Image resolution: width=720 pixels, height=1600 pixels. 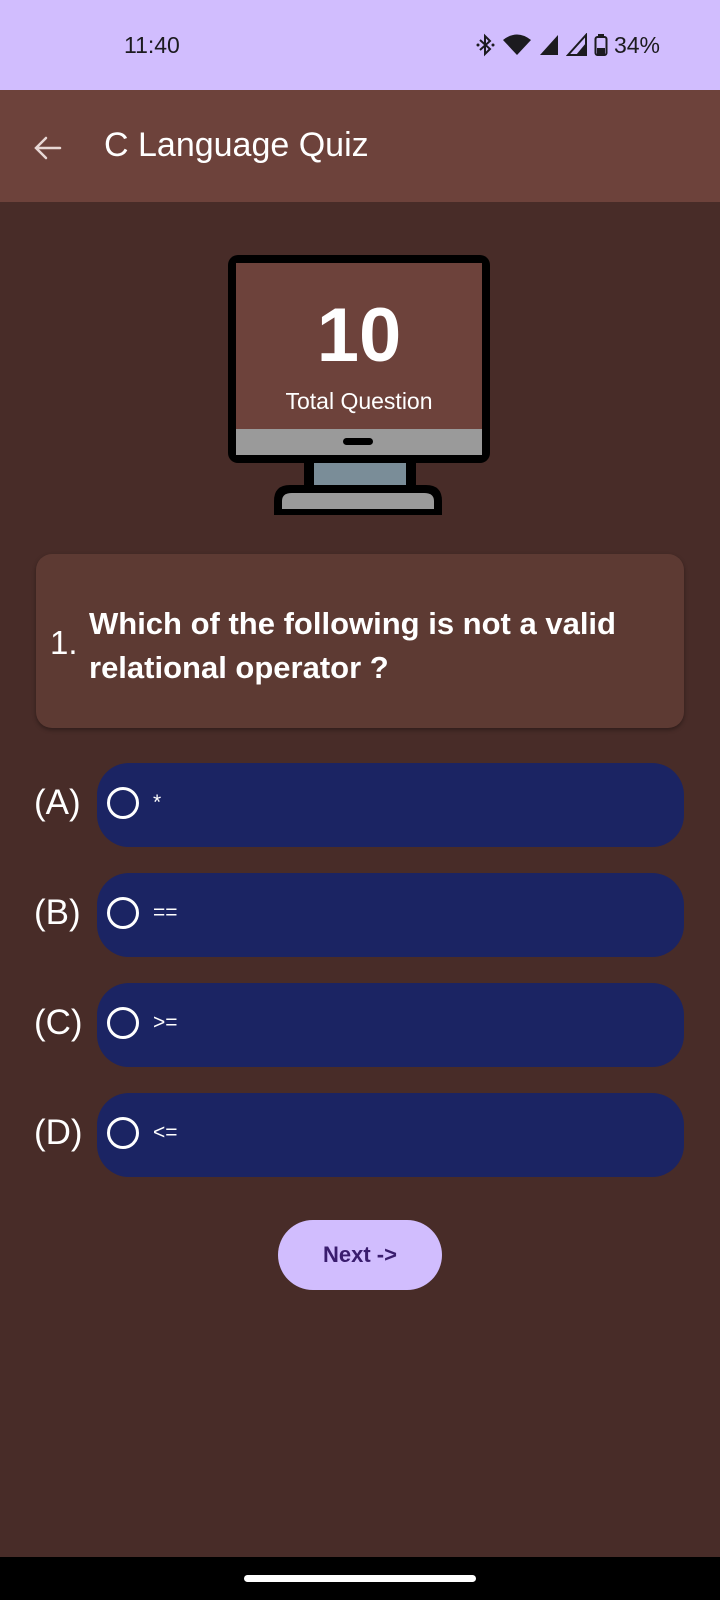 I want to click on status-icons: 34%, so click(x=568, y=45).